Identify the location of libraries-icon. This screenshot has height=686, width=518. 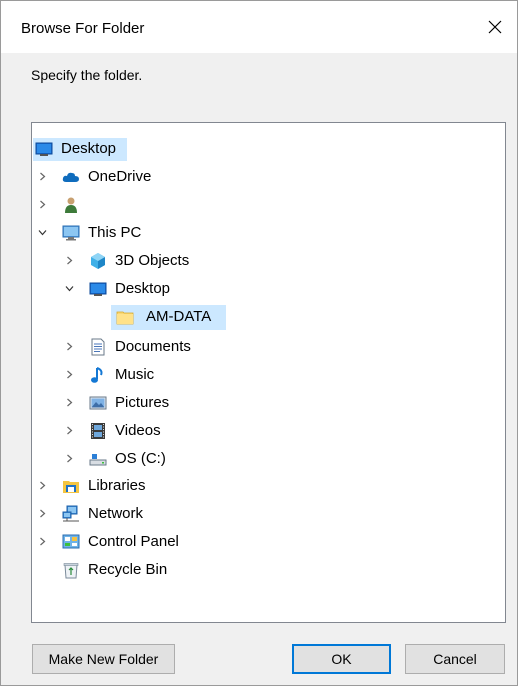
(71, 486).